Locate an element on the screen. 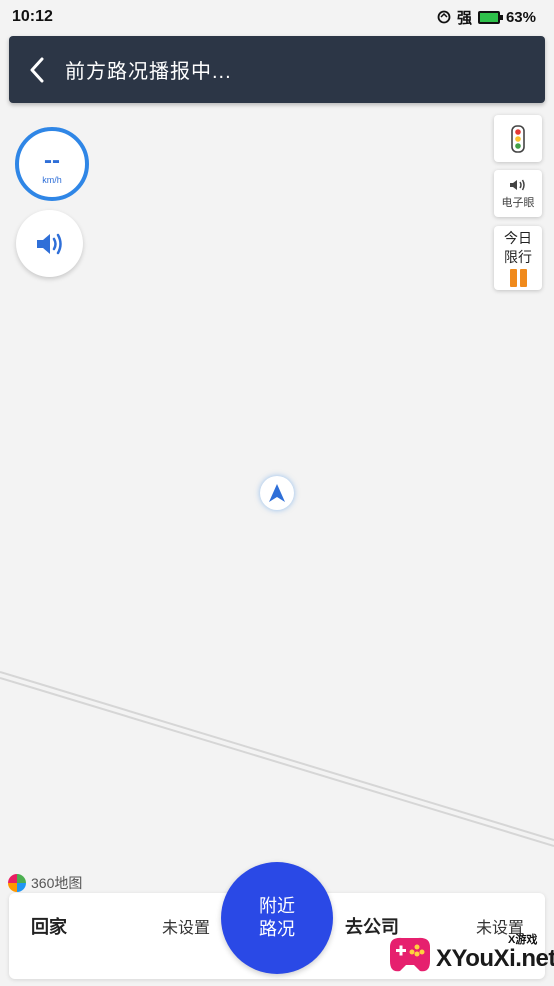 The width and height of the screenshot is (554, 986). restriction-line2: 限行 is located at coordinates (518, 257).